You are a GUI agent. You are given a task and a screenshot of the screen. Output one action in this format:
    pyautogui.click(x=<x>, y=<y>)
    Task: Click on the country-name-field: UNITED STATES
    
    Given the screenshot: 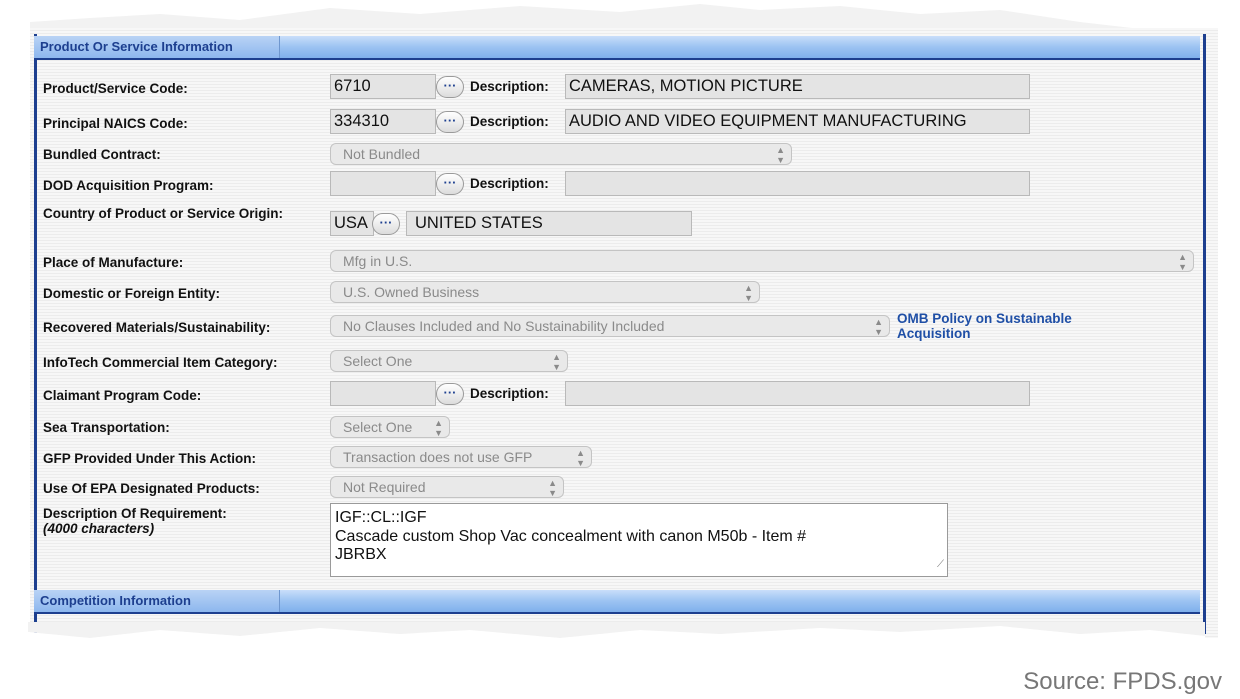 What is the action you would take?
    pyautogui.click(x=549, y=223)
    